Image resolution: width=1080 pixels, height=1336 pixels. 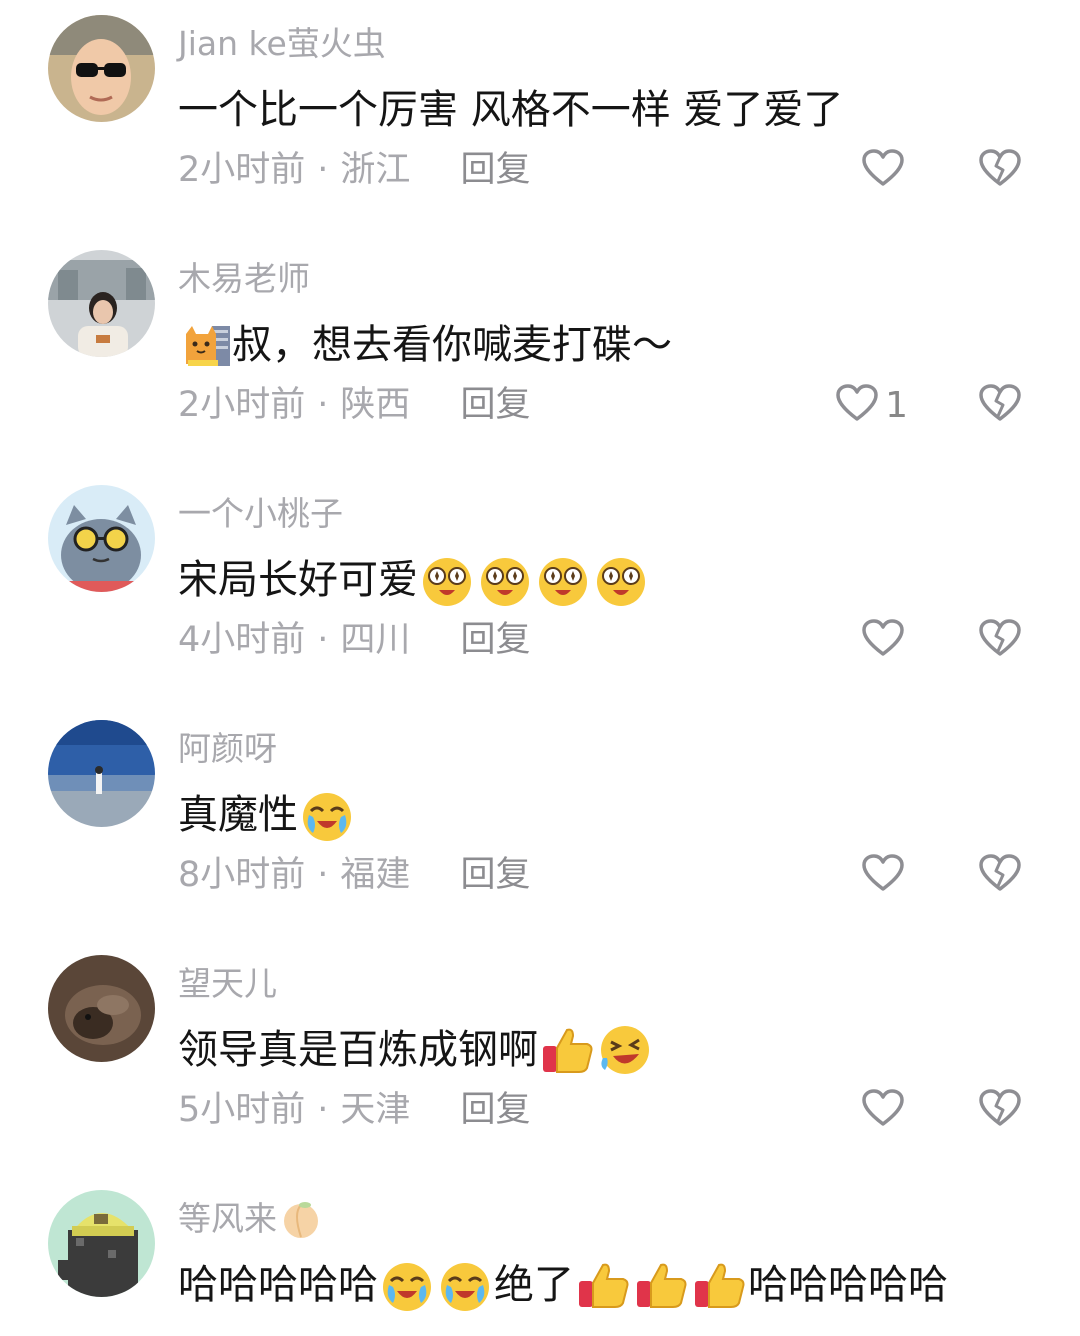 What do you see at coordinates (242, 875) in the screenshot?
I see `timestamp: 8小时前` at bounding box center [242, 875].